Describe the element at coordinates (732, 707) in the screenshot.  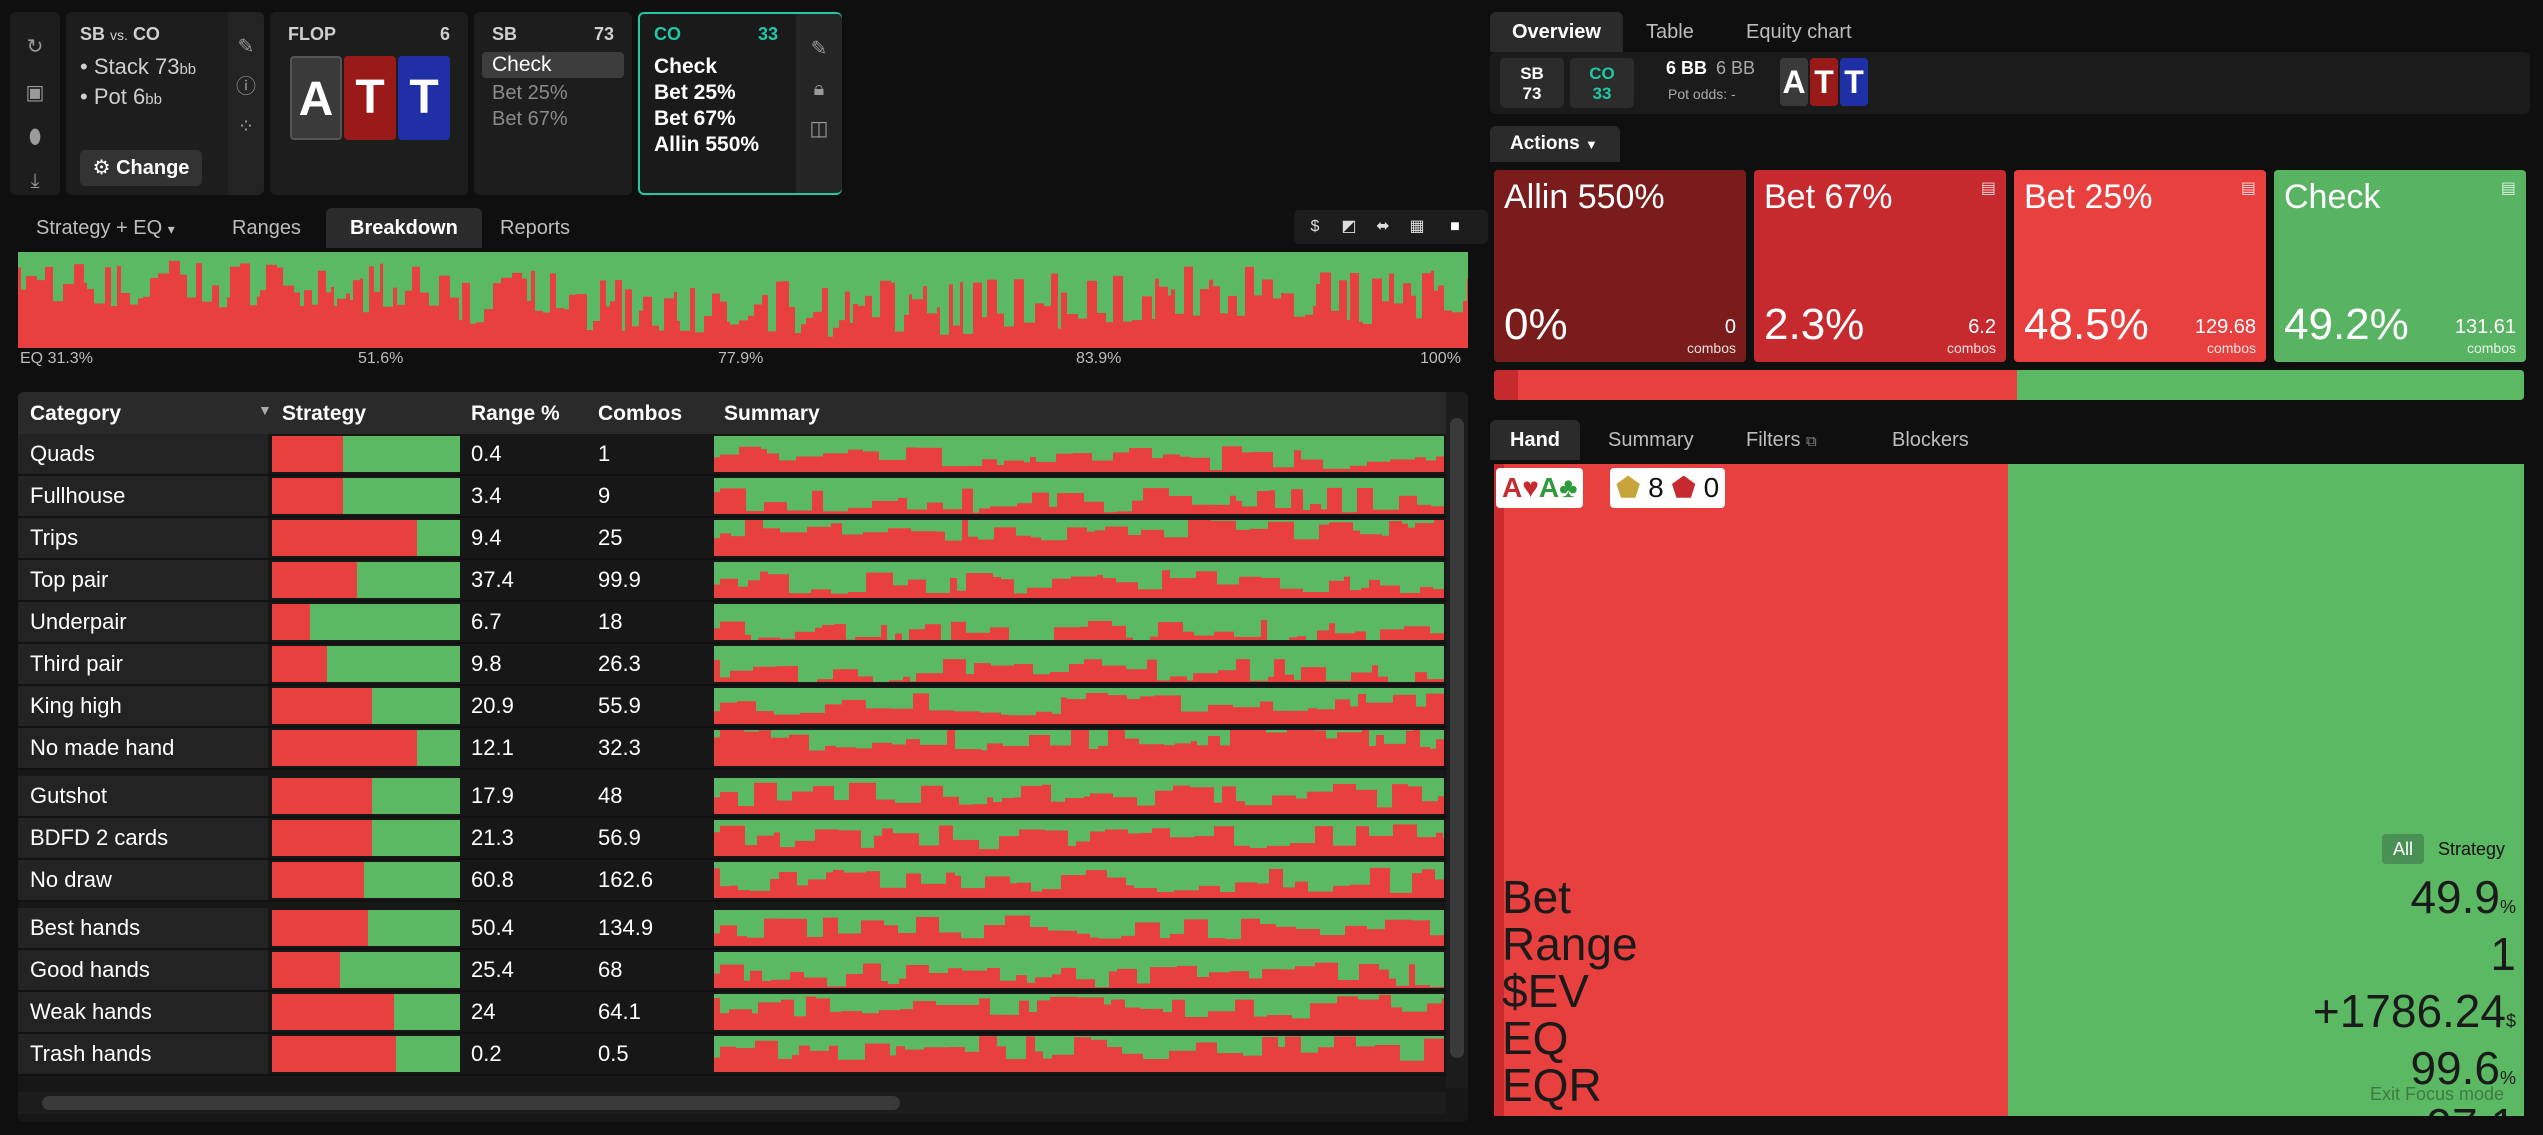
I see `table-row: King high 20.9 55.9` at that location.